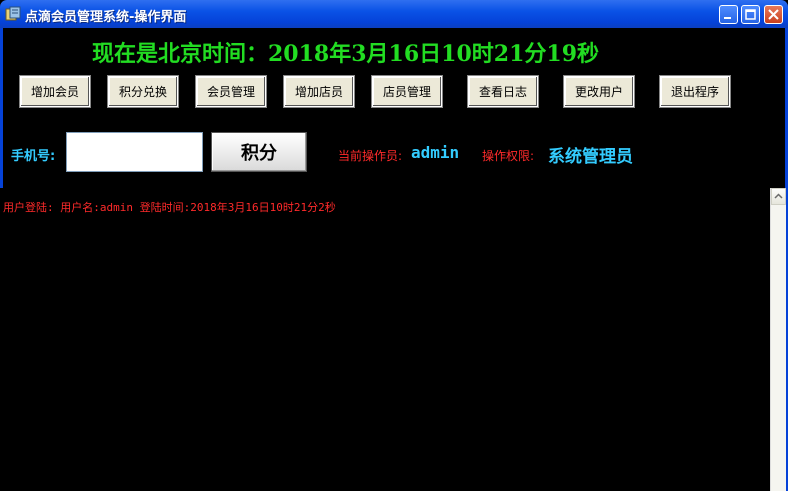  I want to click on points-exchange-button: 积分兑换, so click(143, 91).